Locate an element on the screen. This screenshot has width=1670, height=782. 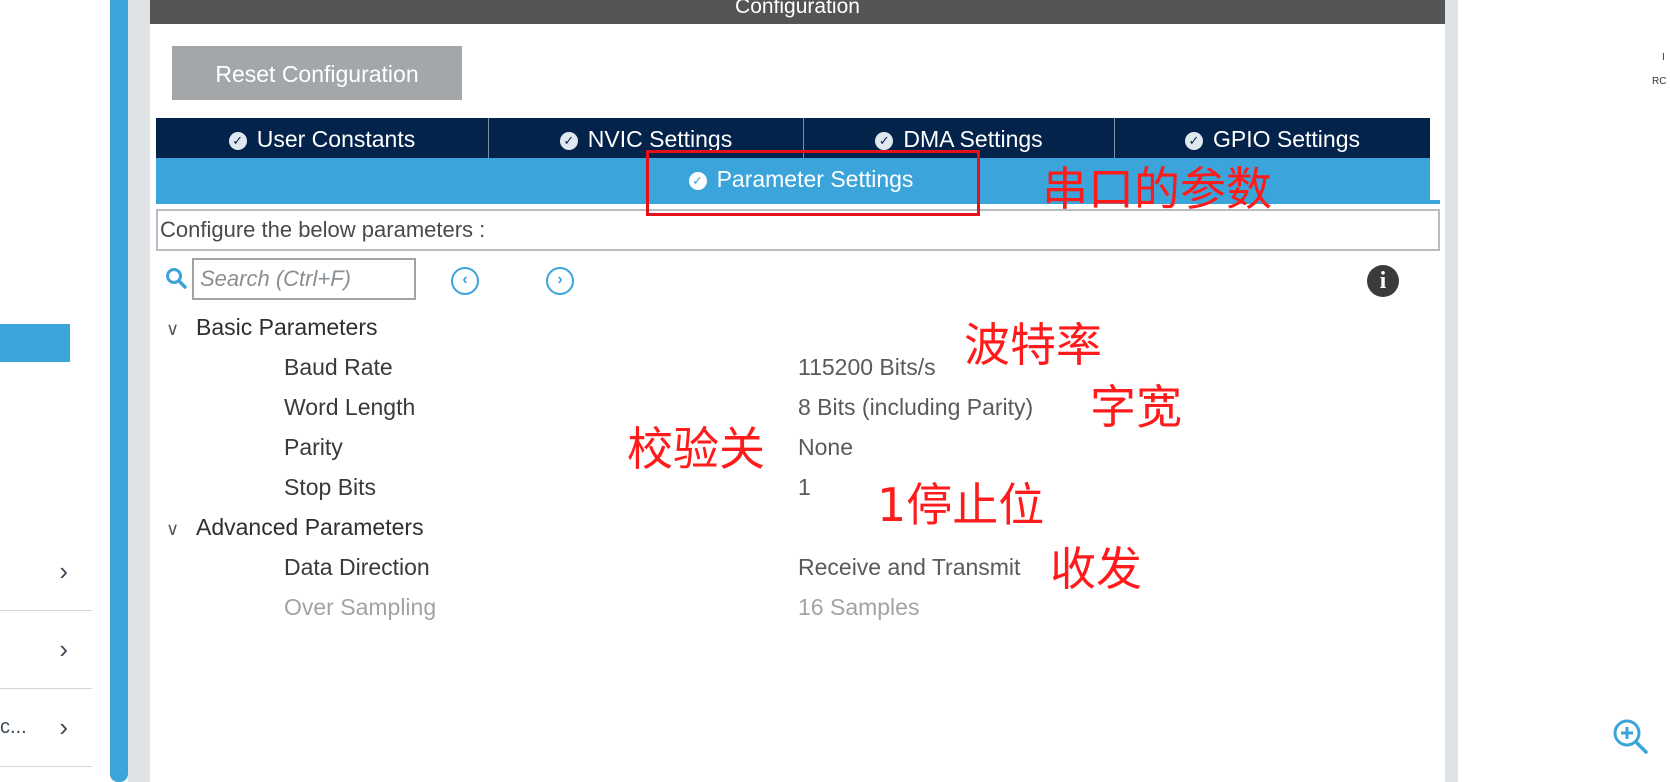
group-header-advanced: ∨ Advanced Parameters is located at coordinates (295, 527).